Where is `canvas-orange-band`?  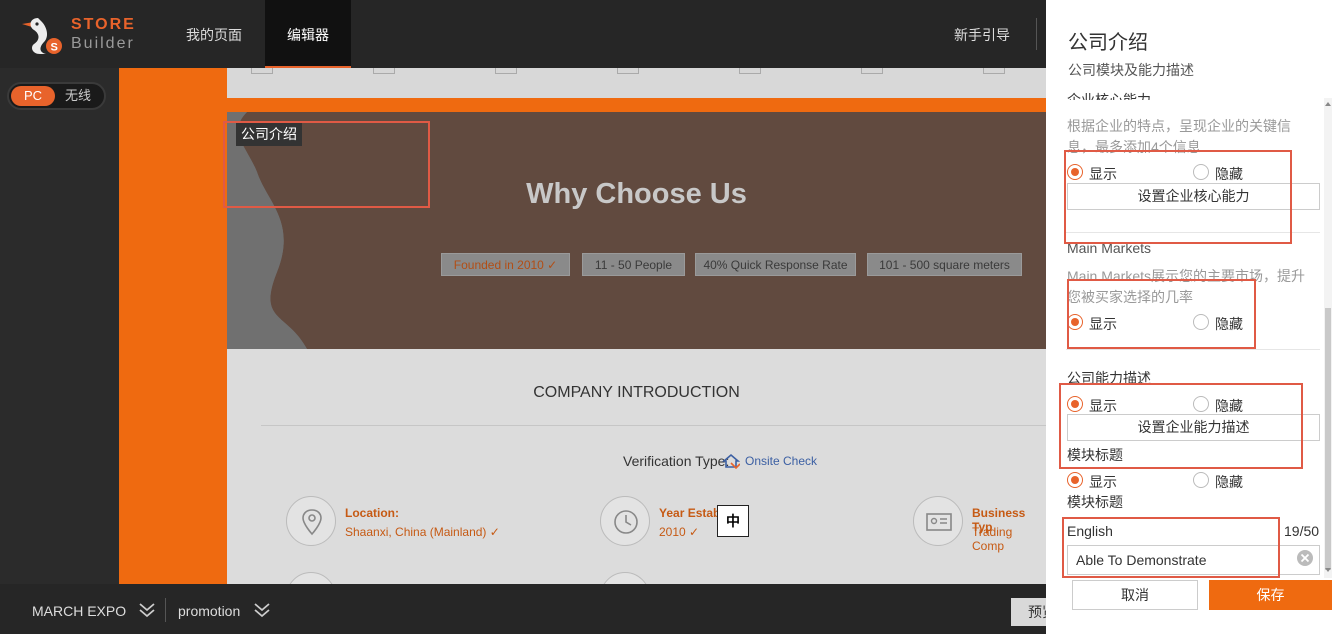 canvas-orange-band is located at coordinates (636, 105).